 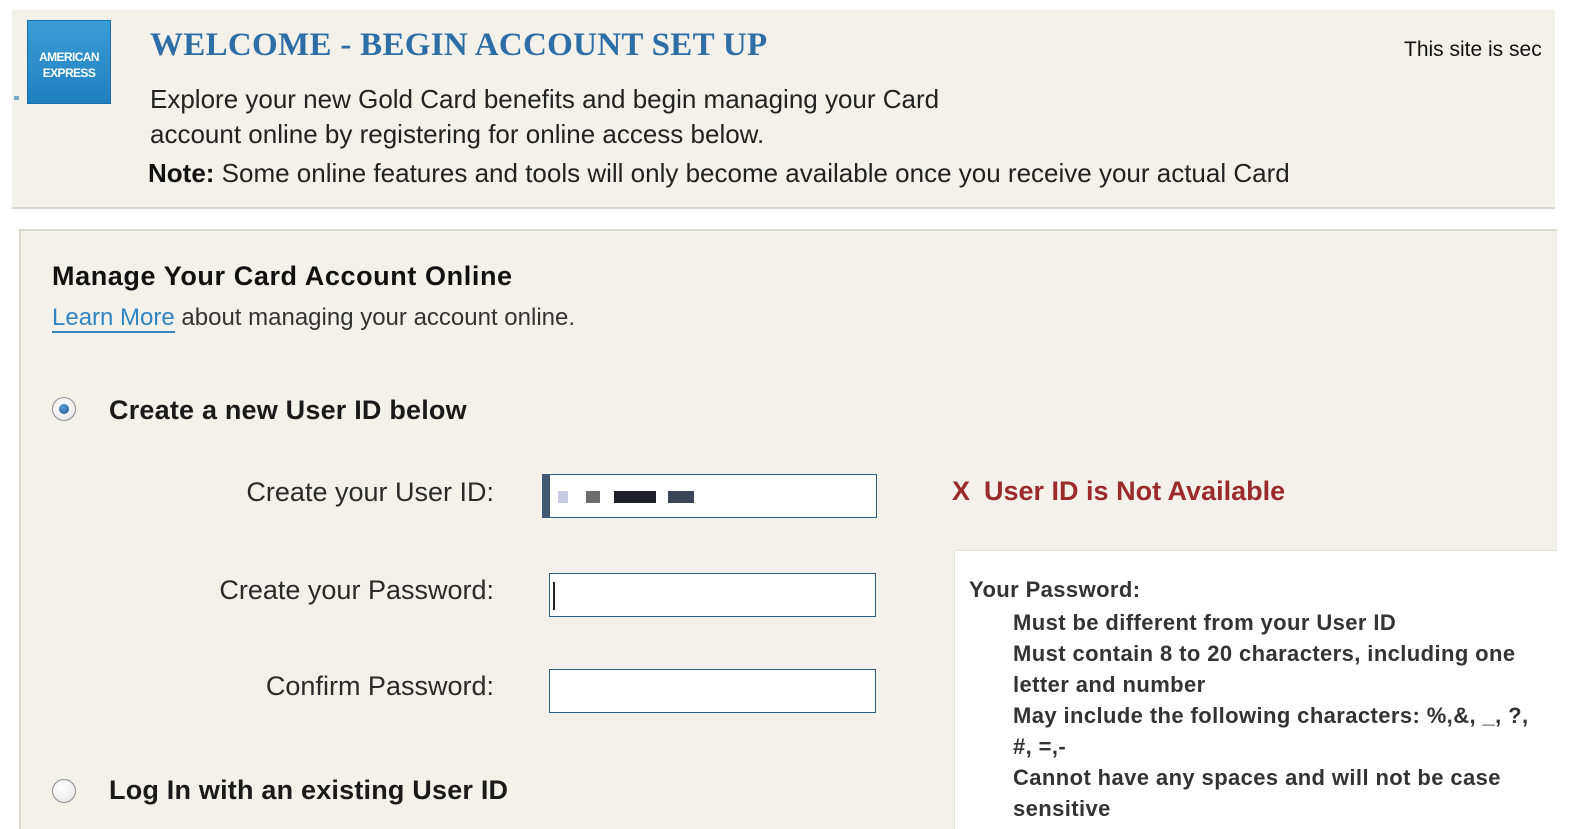 I want to click on login-existing-label: Log In with an existing User ID, so click(x=308, y=790).